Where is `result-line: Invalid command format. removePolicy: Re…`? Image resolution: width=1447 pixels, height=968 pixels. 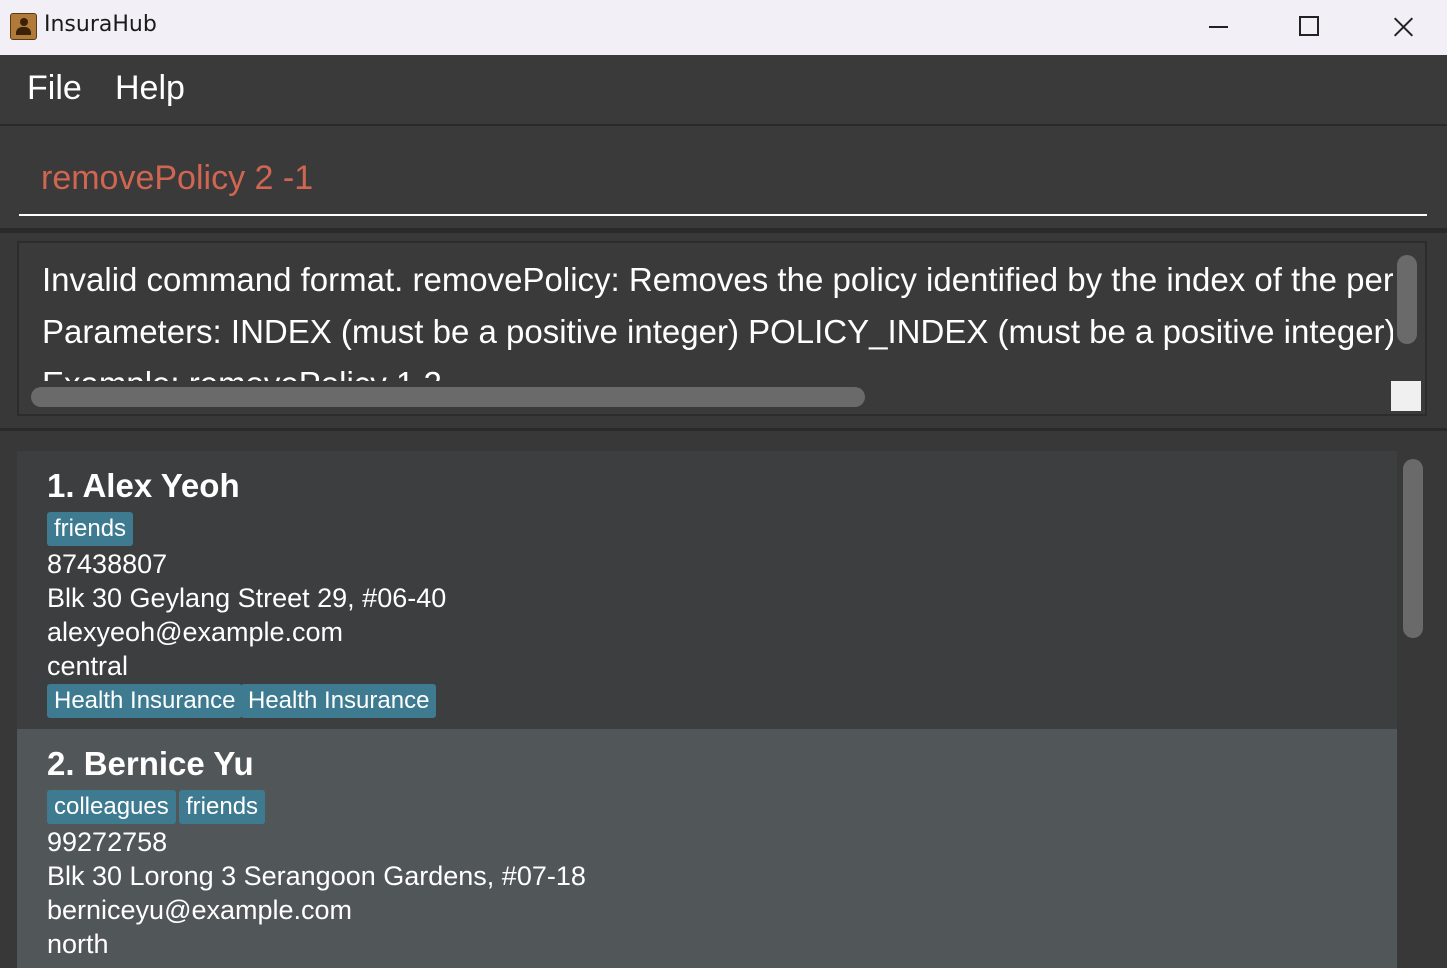
result-line: Invalid command format. removePolicy: Re… is located at coordinates (717, 279).